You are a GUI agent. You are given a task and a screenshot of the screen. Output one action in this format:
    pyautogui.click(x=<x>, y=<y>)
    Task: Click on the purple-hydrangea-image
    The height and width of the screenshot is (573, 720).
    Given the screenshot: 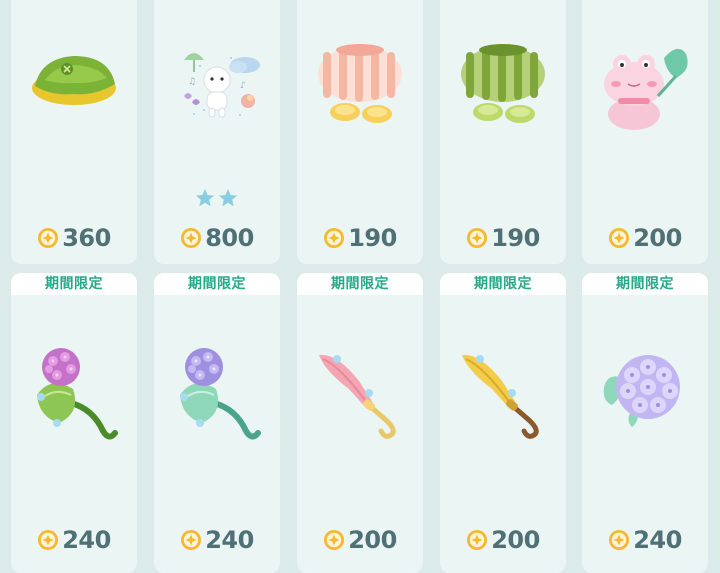 What is the action you would take?
    pyautogui.click(x=641, y=391)
    